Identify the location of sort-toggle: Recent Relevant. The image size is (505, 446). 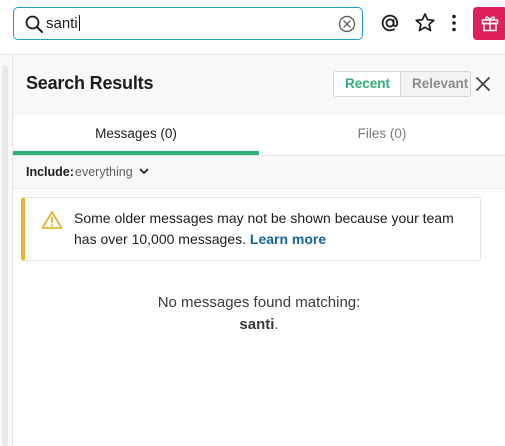
(402, 84).